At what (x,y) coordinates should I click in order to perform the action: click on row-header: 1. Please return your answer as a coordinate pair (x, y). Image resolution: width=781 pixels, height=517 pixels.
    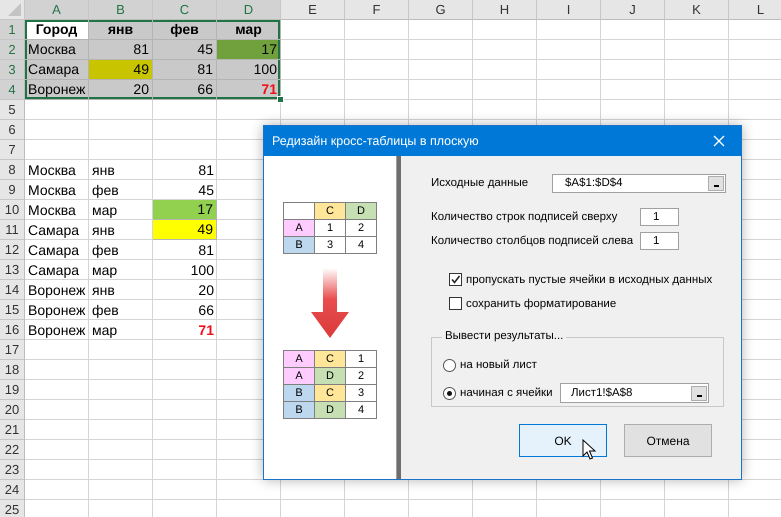
    Looking at the image, I should click on (12, 30).